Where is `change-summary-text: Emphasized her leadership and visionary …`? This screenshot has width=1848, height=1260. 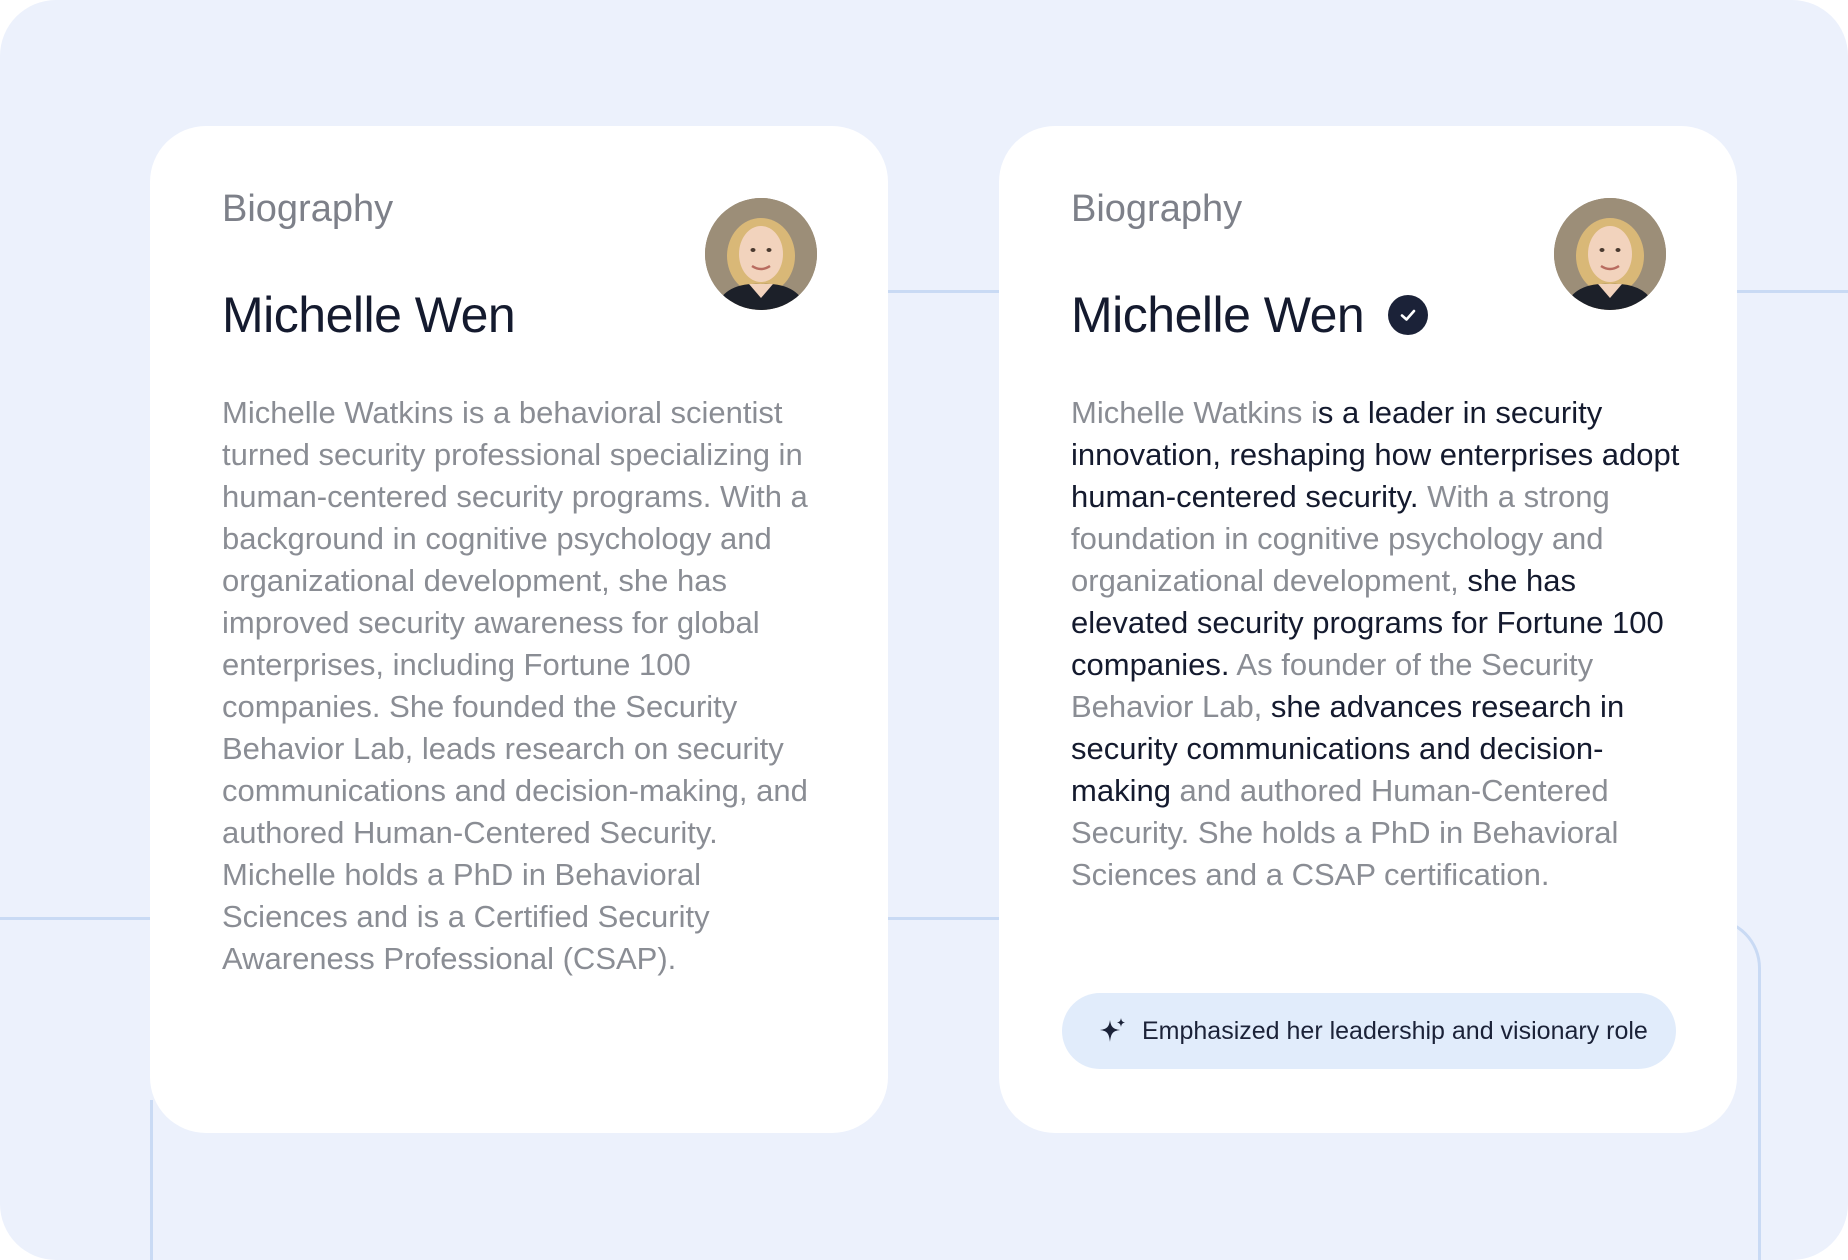
change-summary-text: Emphasized her leadership and visionary … is located at coordinates (1395, 1030).